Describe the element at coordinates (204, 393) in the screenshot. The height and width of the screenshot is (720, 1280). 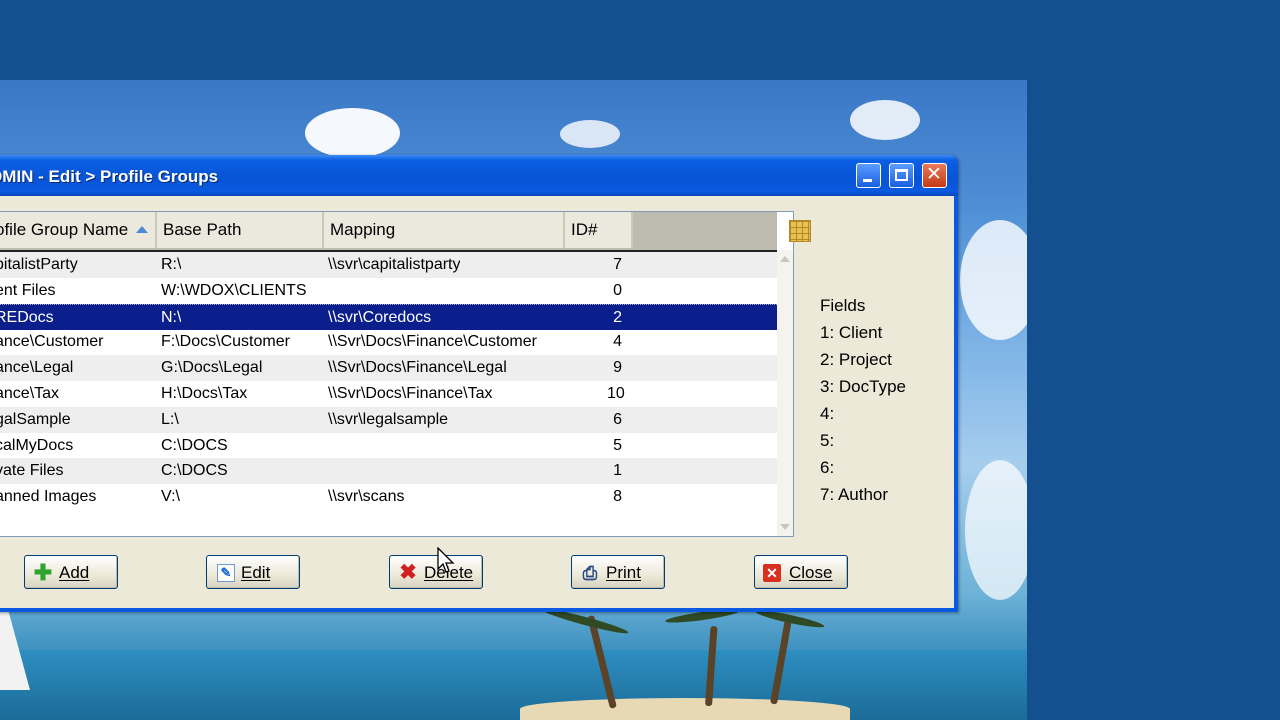
I see `cell-base-path: H:\Docs\Tax` at that location.